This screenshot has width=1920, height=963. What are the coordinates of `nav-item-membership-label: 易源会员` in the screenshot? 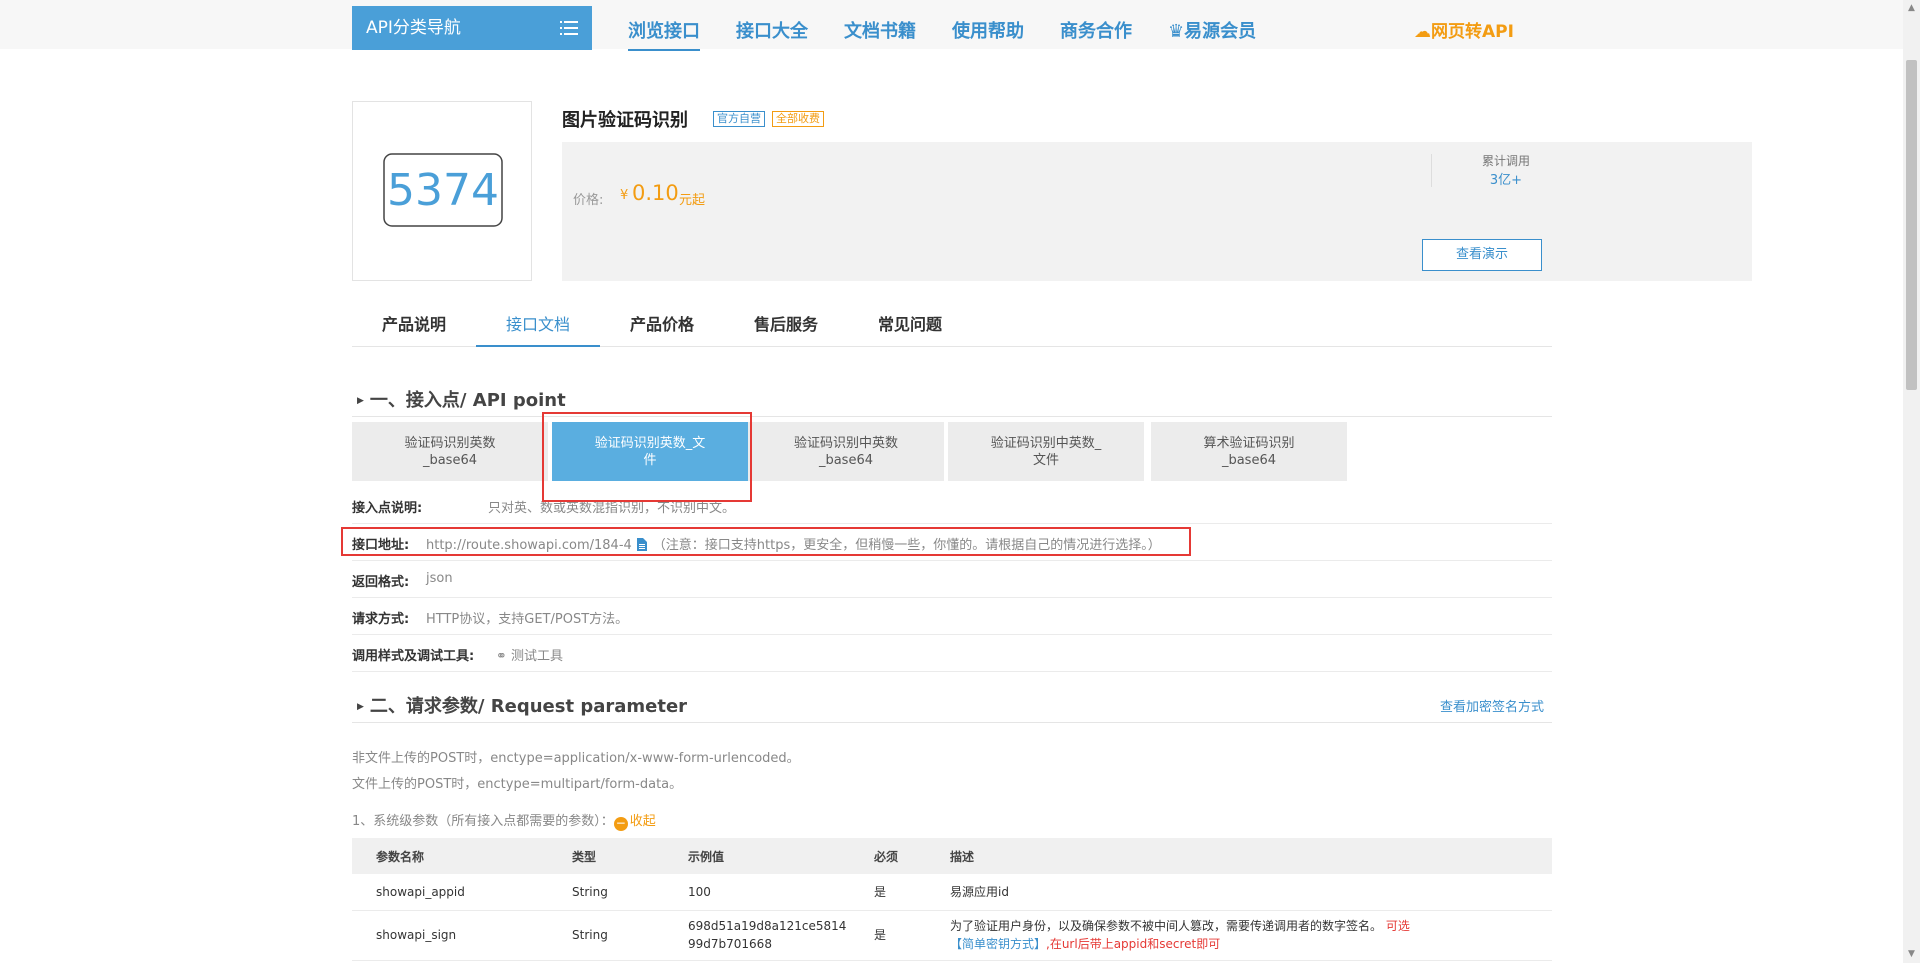 It's located at (1220, 31).